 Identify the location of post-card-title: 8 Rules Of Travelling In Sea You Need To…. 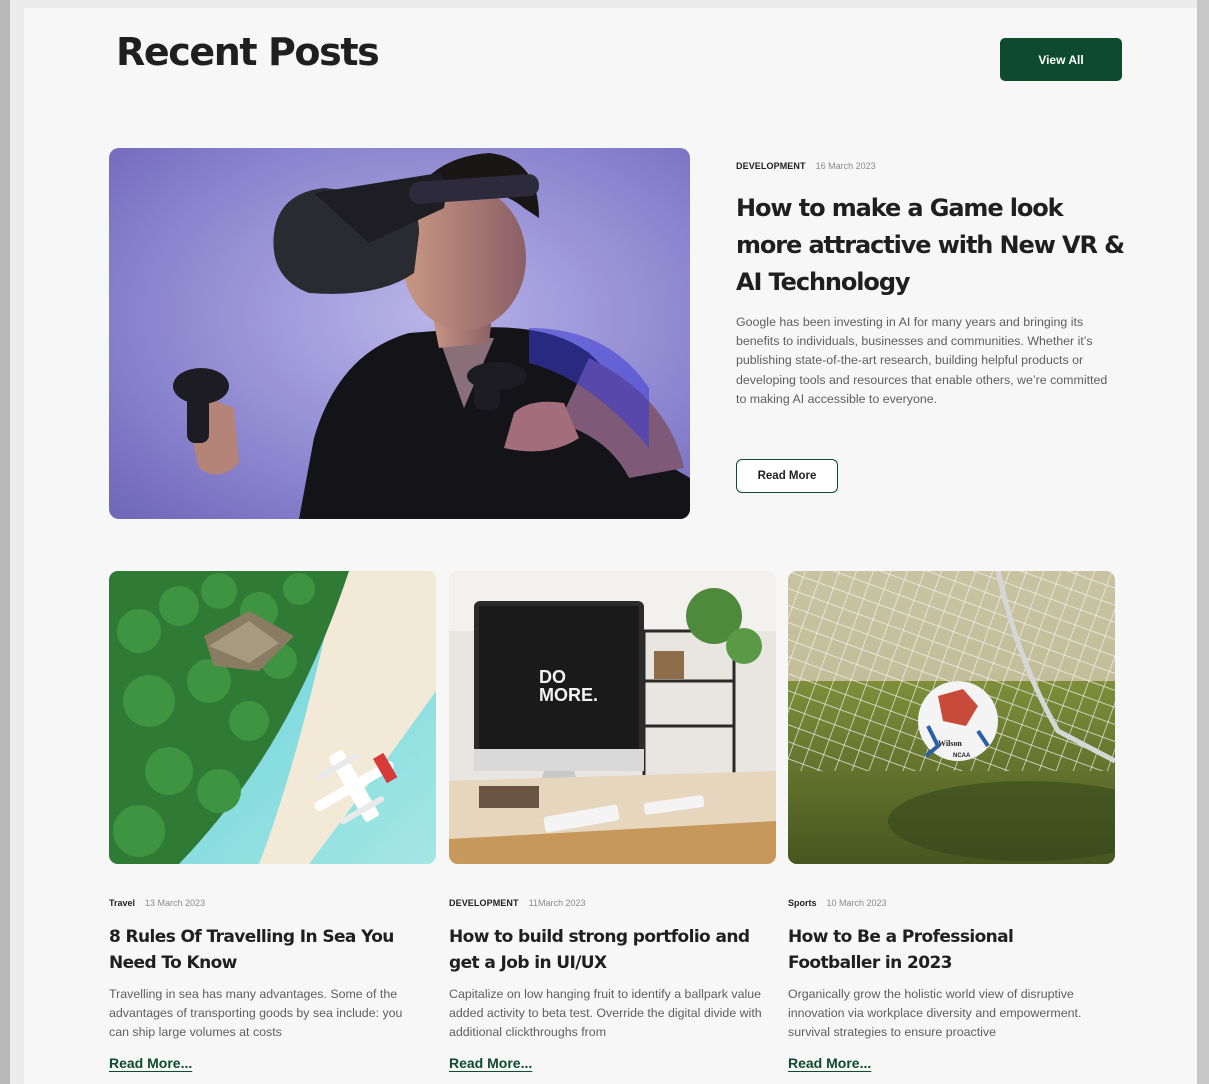
(269, 950).